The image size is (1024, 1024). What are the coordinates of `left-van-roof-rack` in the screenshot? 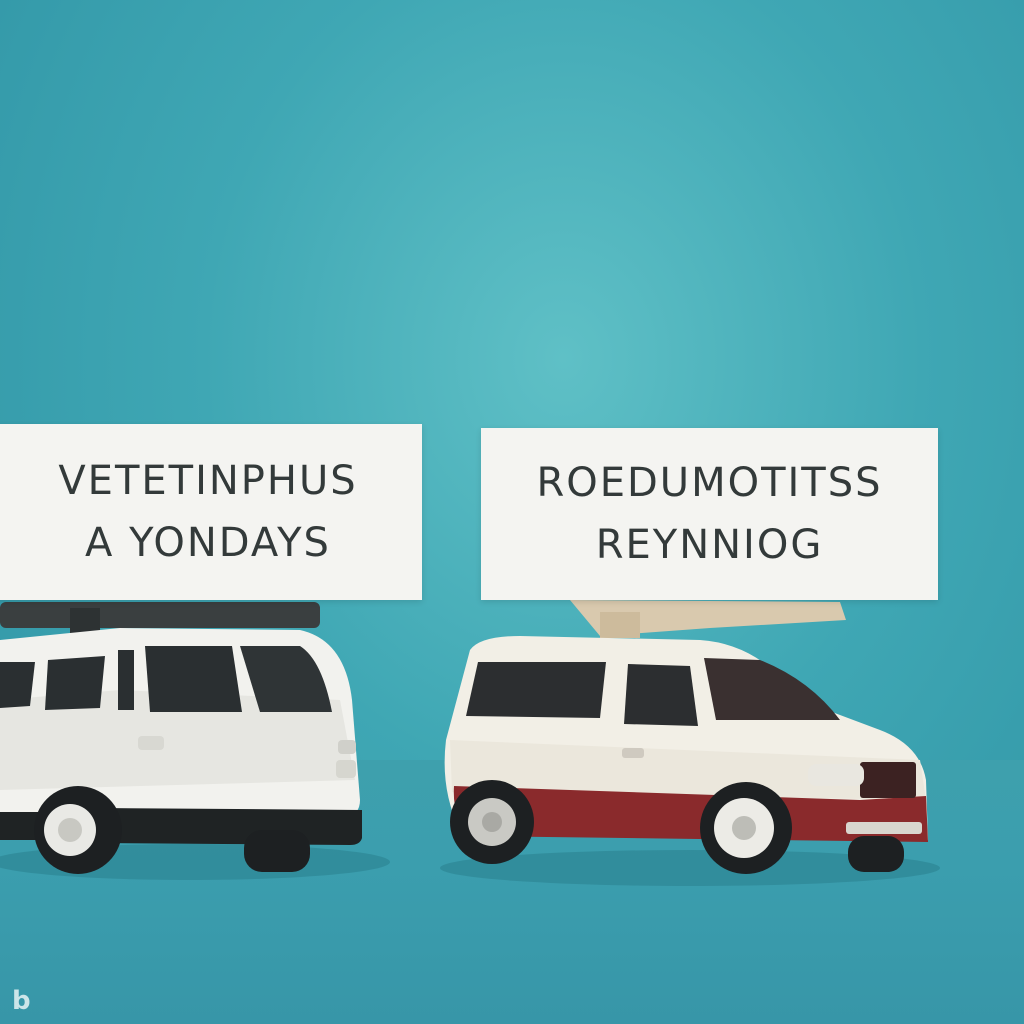 It's located at (160, 615).